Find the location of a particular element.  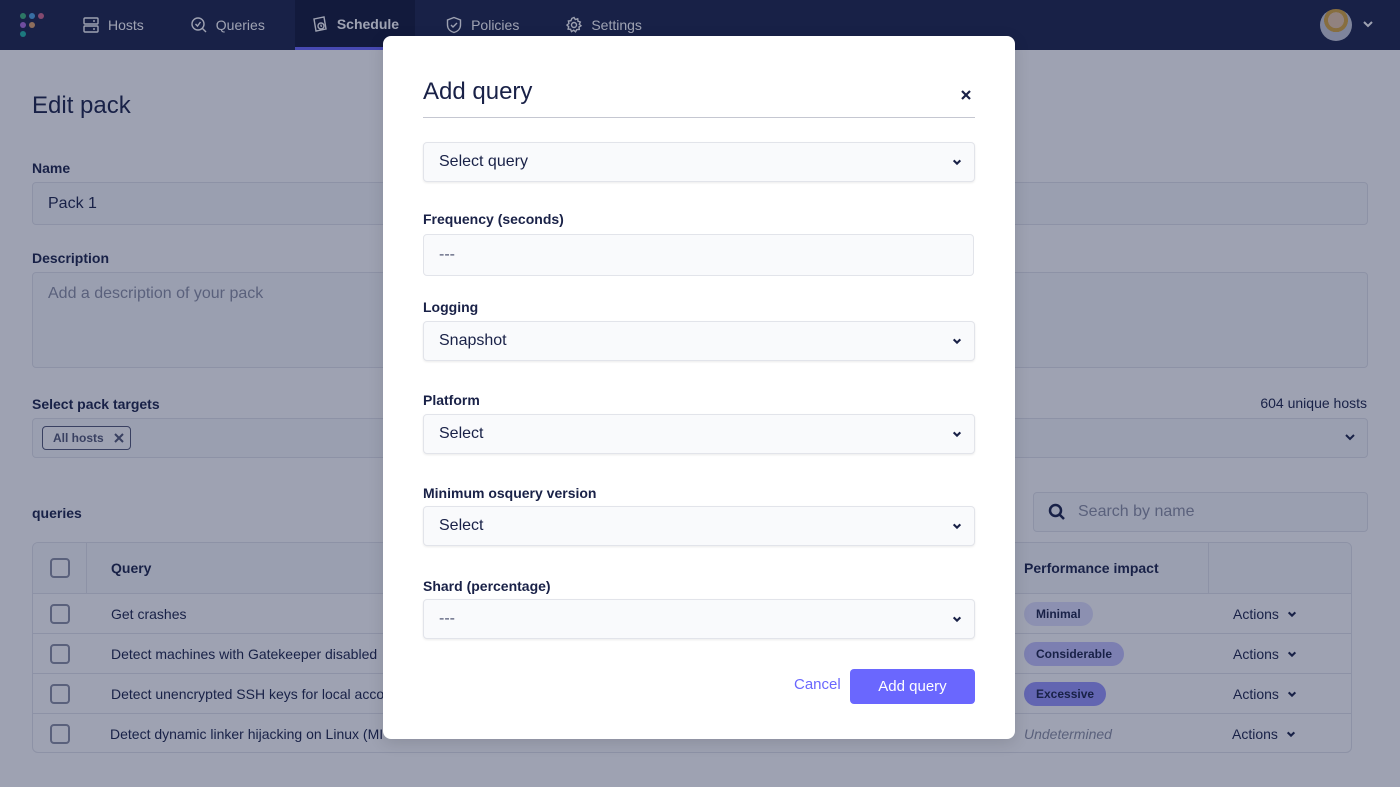

cancel-button: Cancel is located at coordinates (817, 684).